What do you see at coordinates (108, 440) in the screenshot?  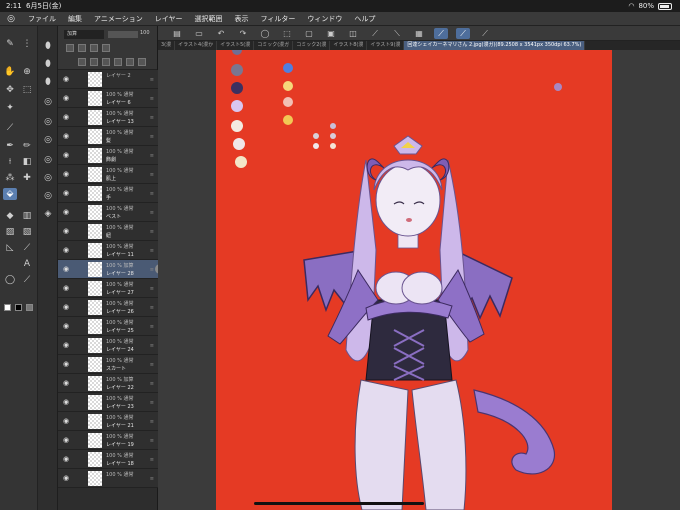 I see `layer-row: ◉ 100 % 通常 レイヤー 19 ≡` at bounding box center [108, 440].